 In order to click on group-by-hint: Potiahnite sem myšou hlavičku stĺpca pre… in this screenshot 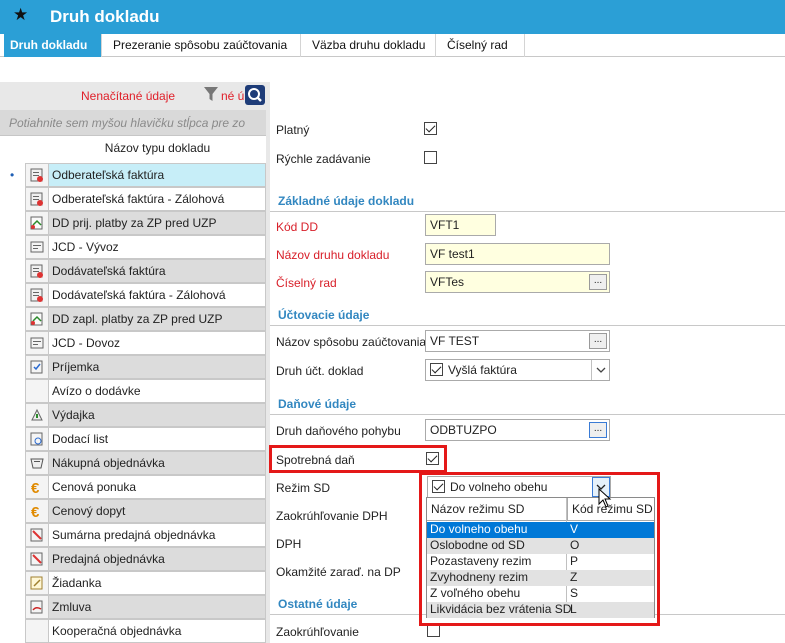, I will do `click(127, 123)`.